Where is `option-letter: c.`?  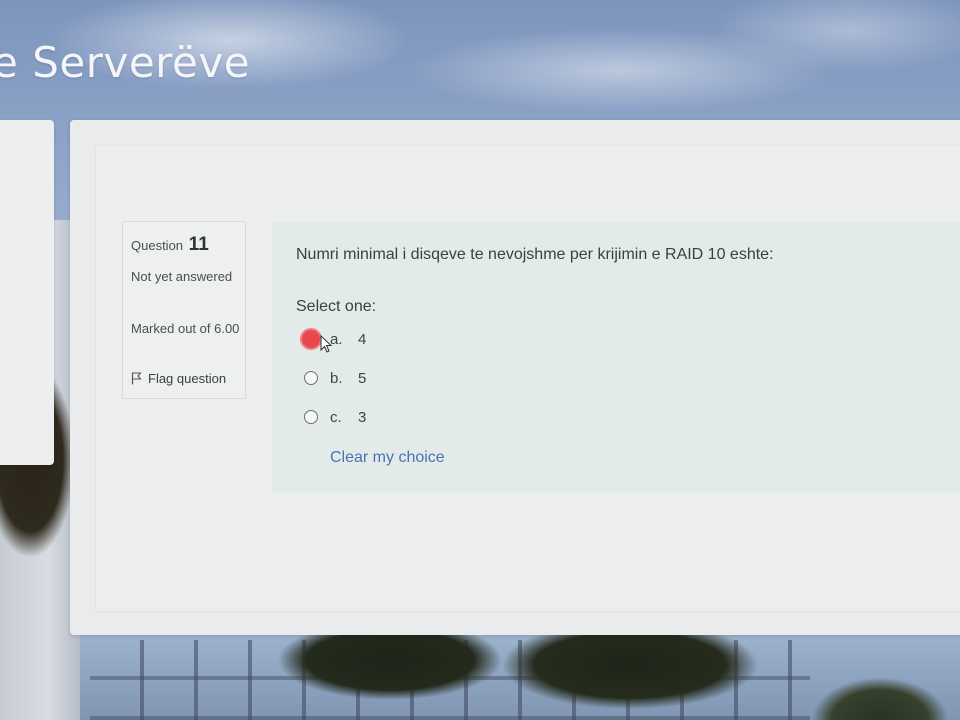 option-letter: c. is located at coordinates (336, 417).